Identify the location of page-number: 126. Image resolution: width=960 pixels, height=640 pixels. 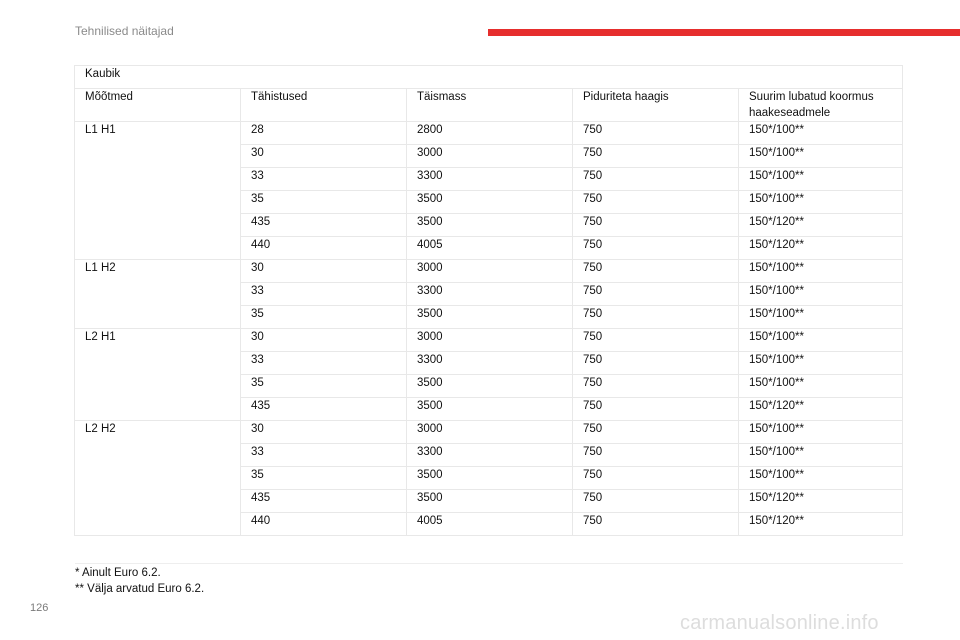
(39, 608).